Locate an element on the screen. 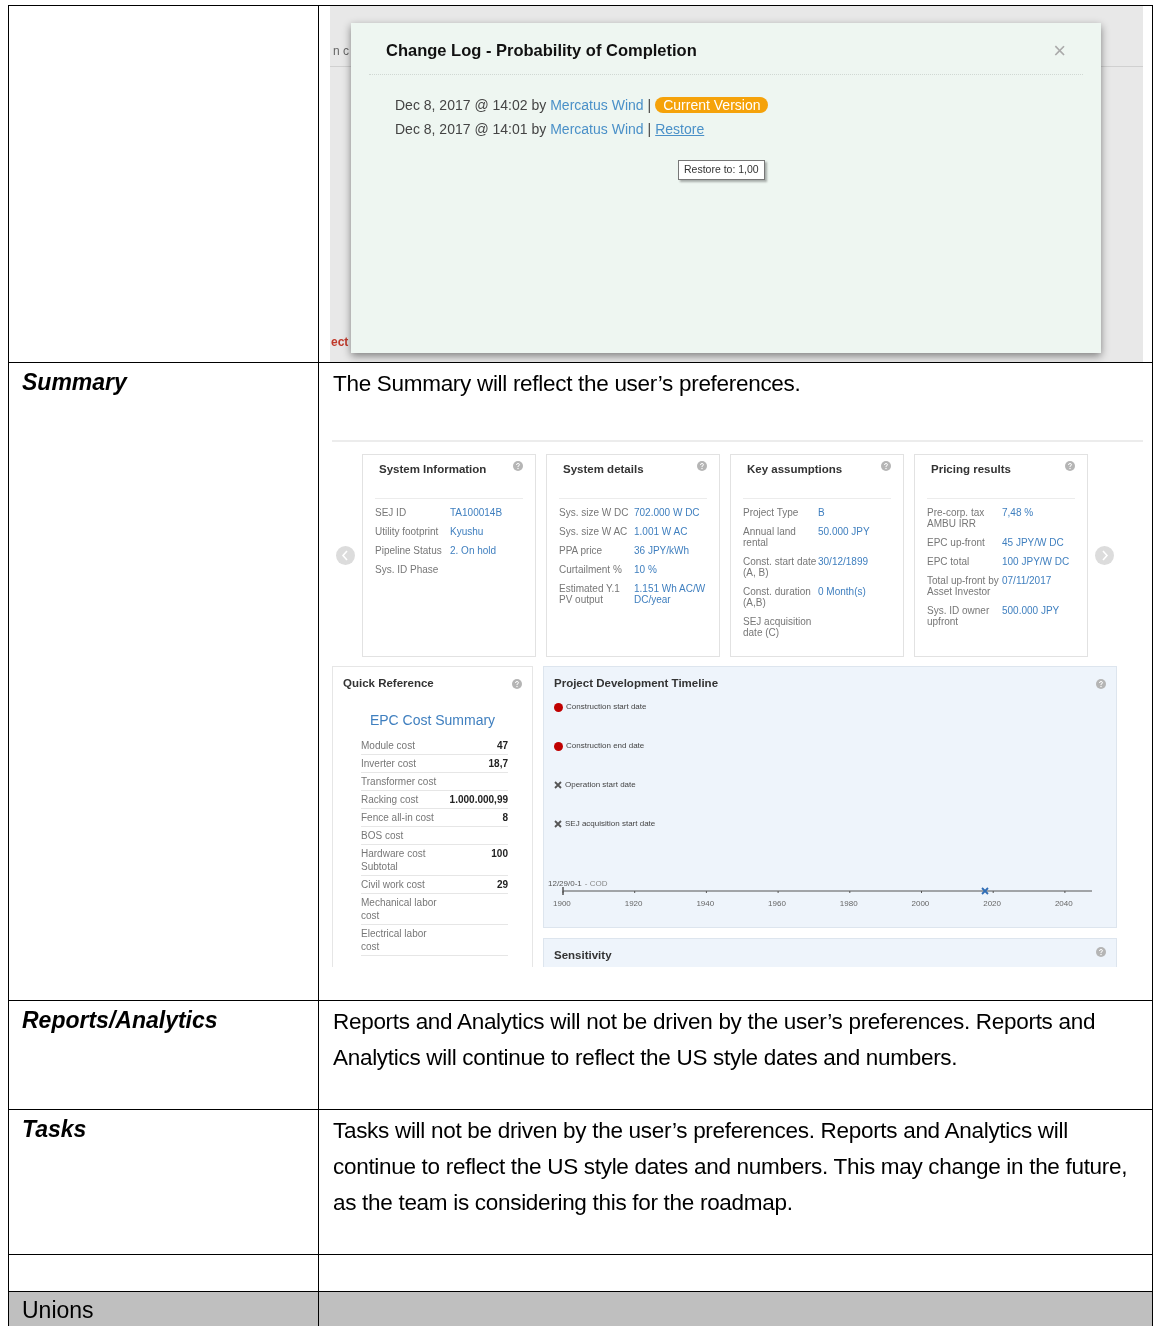  card-title: Pricing results is located at coordinates (970, 469).